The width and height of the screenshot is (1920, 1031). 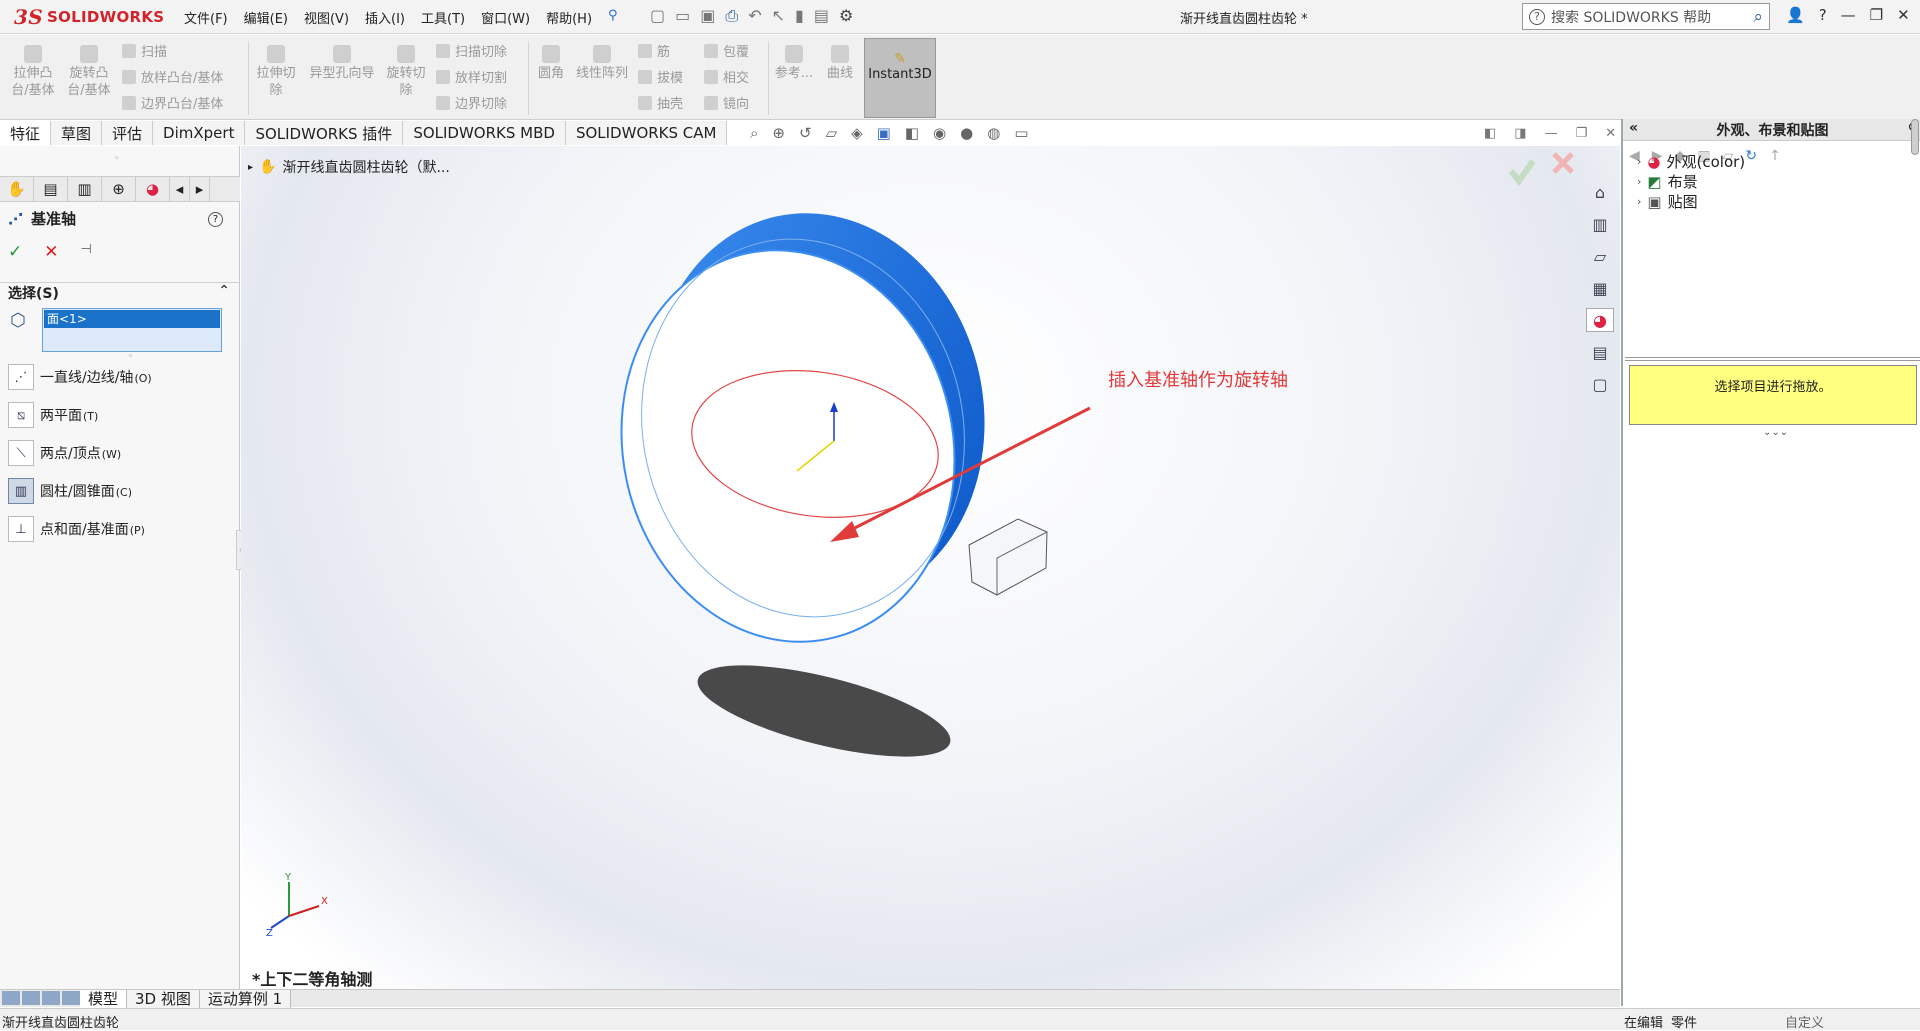 I want to click on select-icon: ↖, so click(x=778, y=16).